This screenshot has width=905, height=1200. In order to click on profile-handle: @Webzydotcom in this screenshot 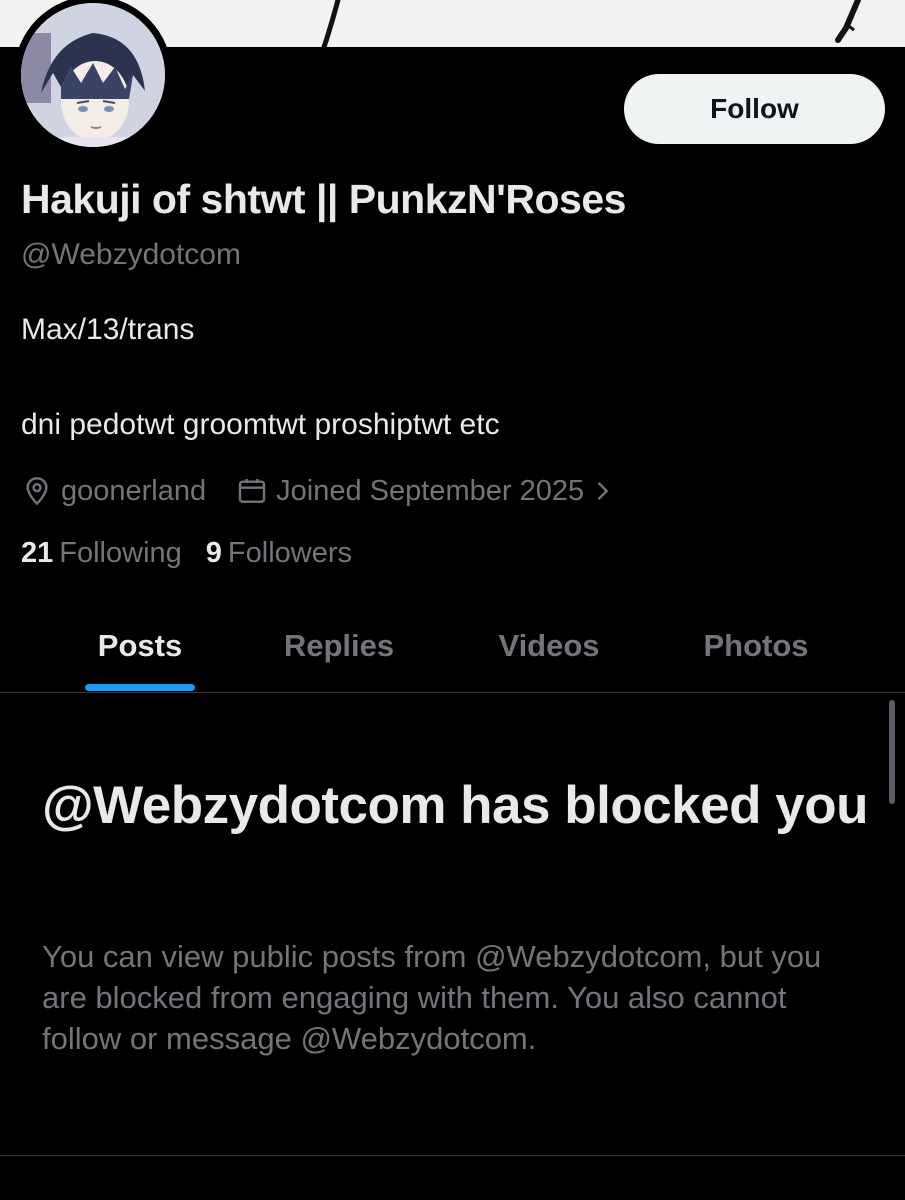, I will do `click(131, 254)`.